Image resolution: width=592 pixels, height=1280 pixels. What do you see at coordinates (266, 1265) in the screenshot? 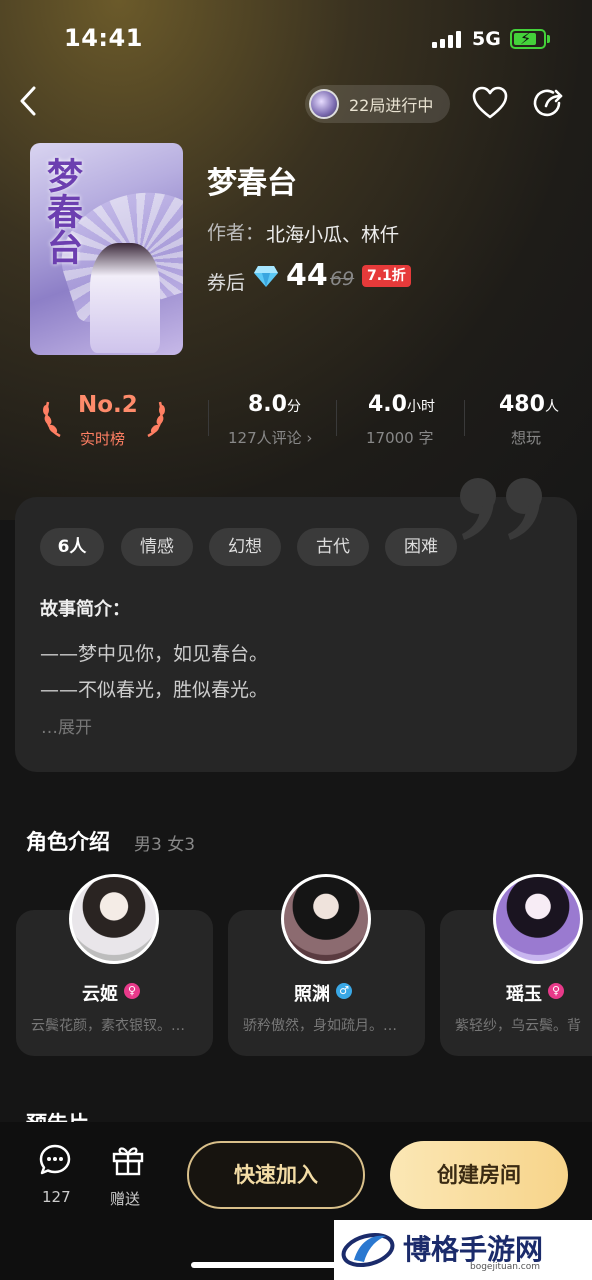
I see `home-indicator` at bounding box center [266, 1265].